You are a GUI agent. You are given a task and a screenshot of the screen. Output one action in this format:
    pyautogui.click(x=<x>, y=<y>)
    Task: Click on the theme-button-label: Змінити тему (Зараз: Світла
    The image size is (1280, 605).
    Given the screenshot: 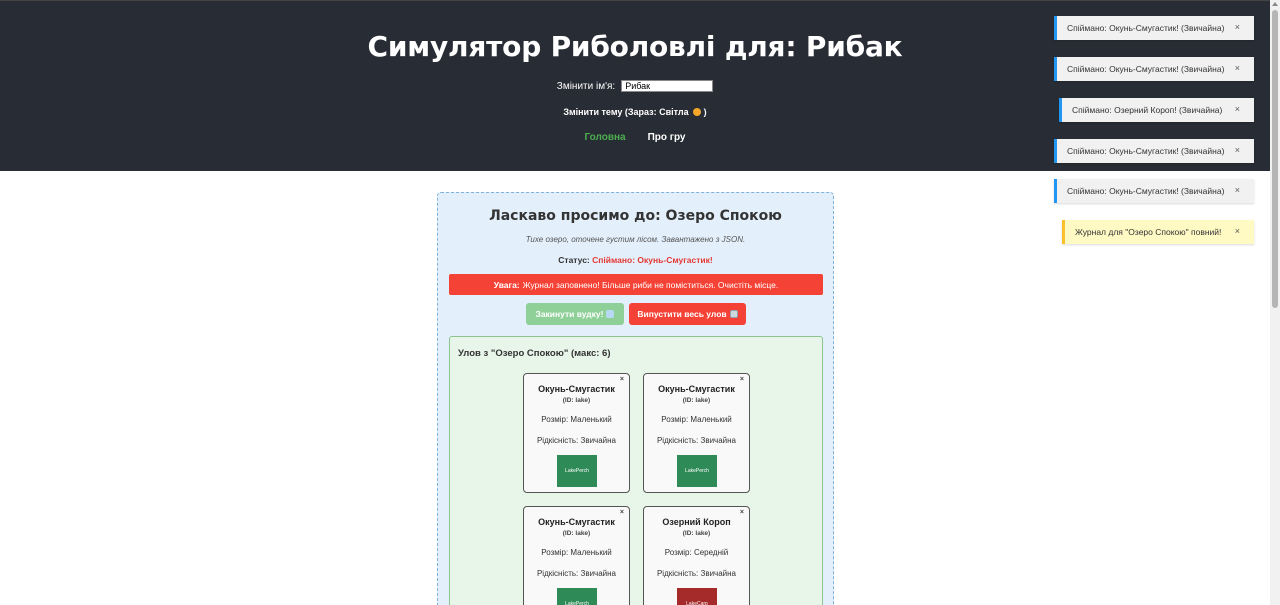 What is the action you would take?
    pyautogui.click(x=626, y=112)
    